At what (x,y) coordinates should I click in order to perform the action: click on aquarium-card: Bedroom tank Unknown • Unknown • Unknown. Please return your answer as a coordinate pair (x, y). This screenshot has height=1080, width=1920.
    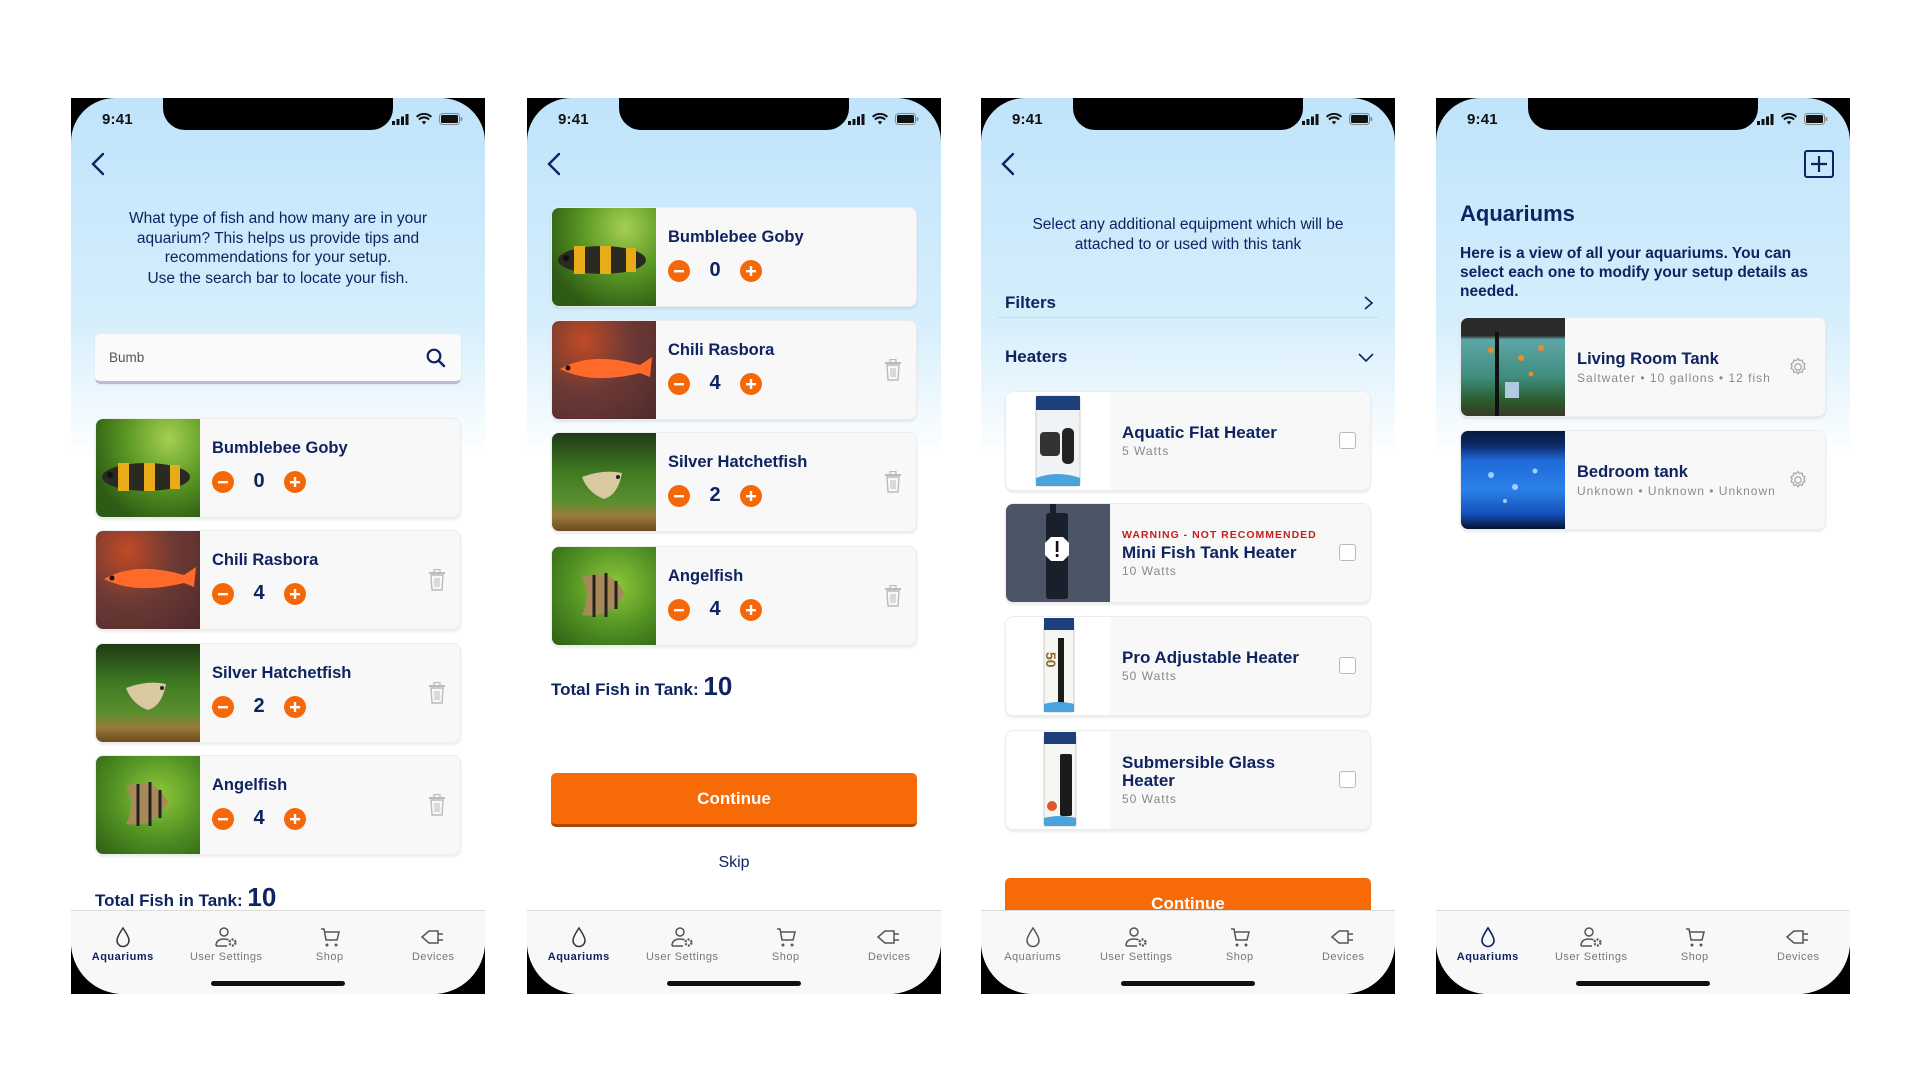
    Looking at the image, I should click on (1643, 480).